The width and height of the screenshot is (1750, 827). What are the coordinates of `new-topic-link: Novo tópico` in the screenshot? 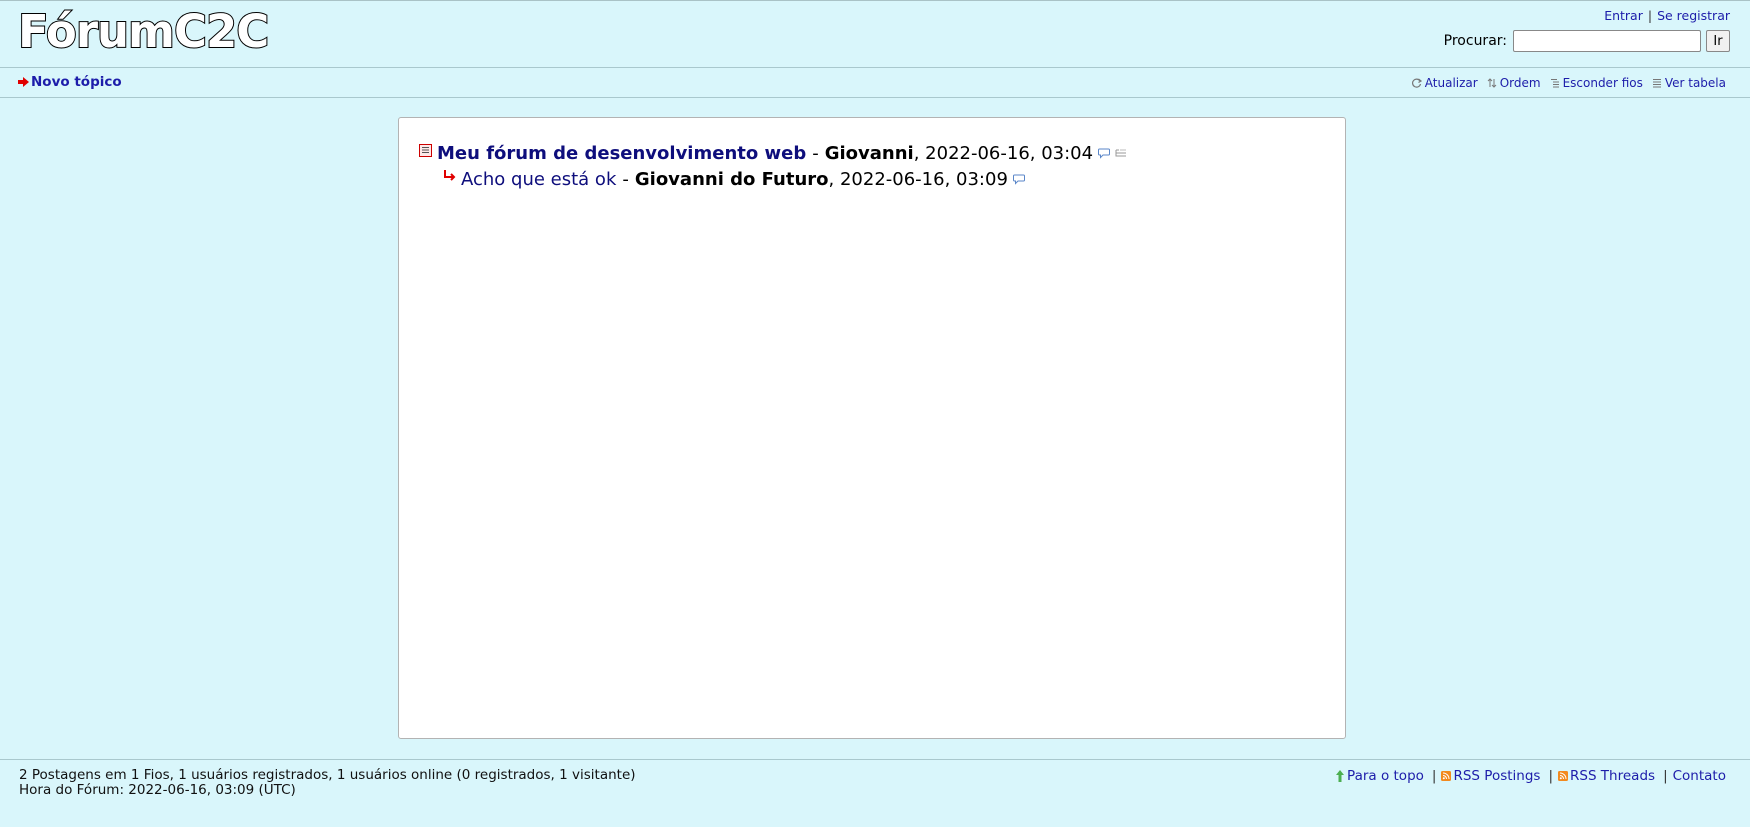 It's located at (70, 82).